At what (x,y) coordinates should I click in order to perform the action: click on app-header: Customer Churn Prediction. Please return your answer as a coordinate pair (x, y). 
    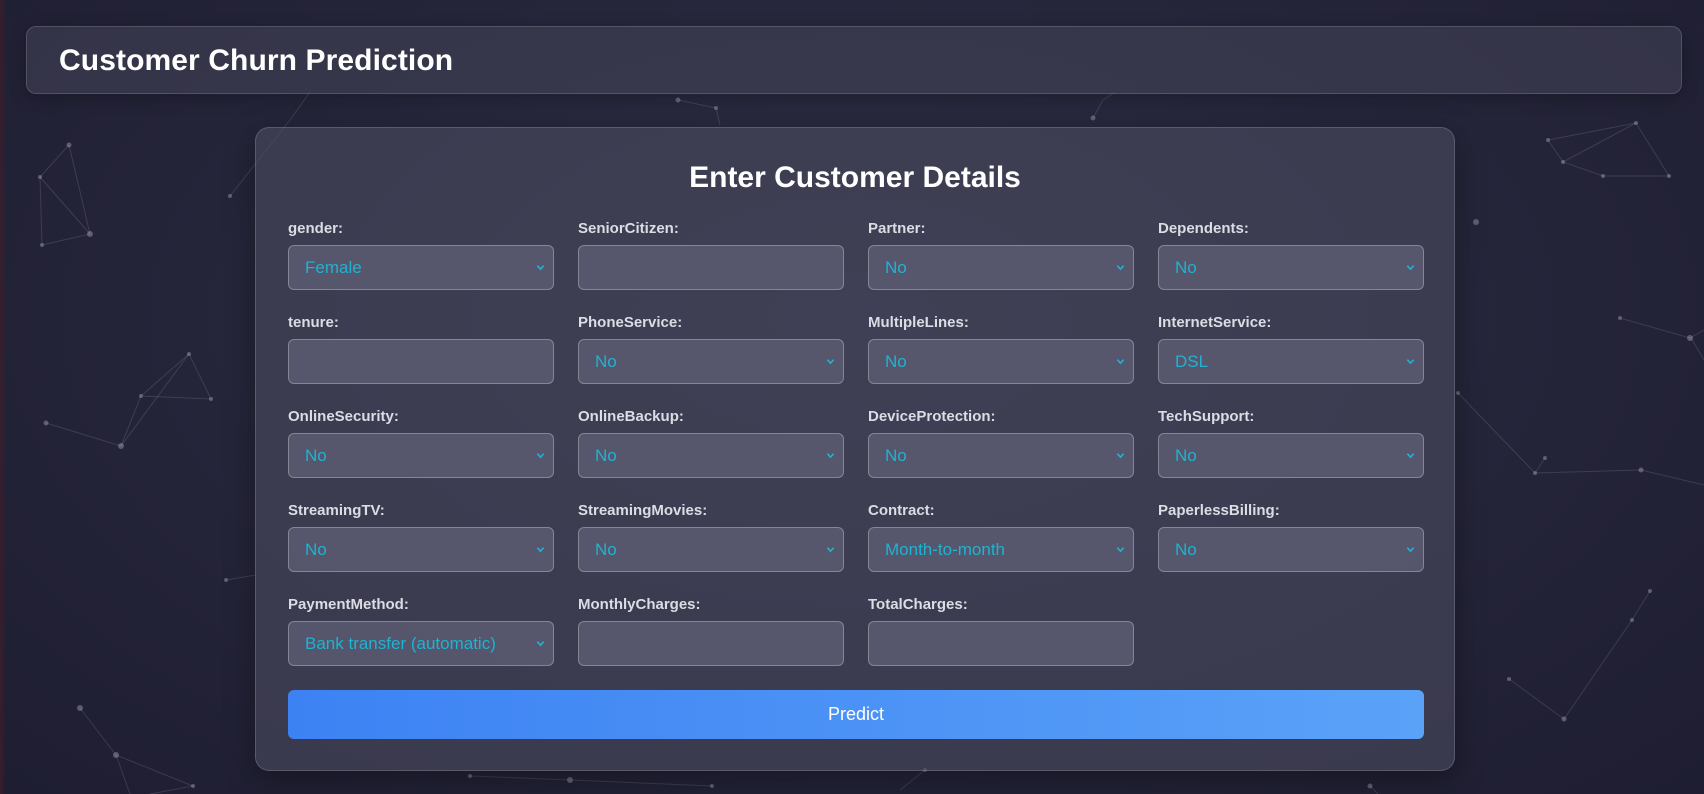
    Looking at the image, I should click on (854, 60).